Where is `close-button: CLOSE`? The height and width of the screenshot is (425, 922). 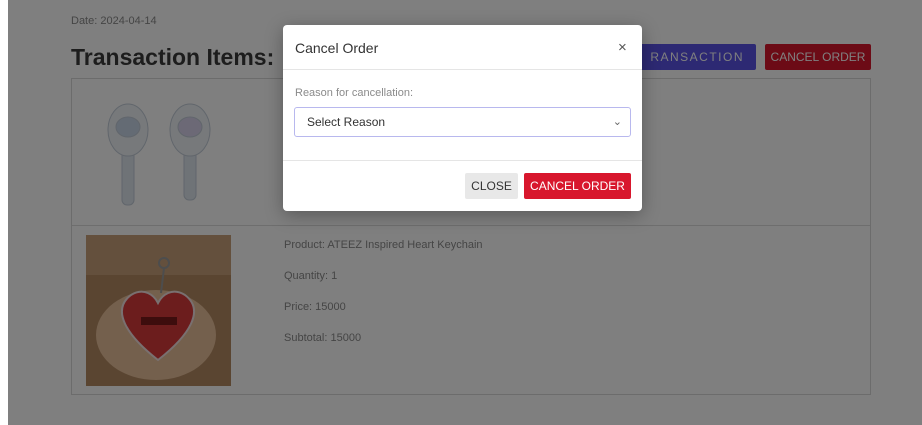
close-button: CLOSE is located at coordinates (491, 186).